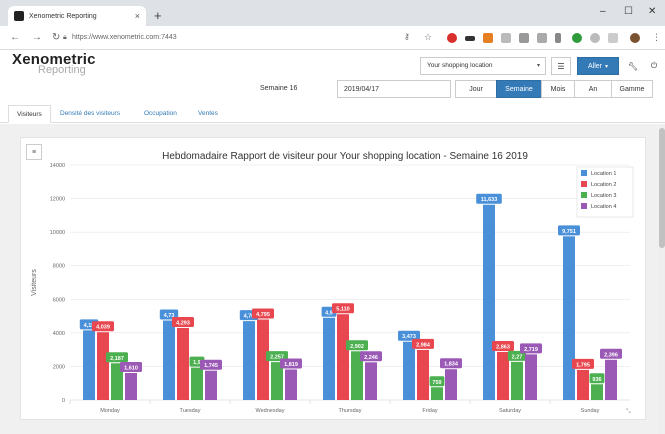  What do you see at coordinates (103, 328) in the screenshot?
I see `data-label: 4,039` at bounding box center [103, 328].